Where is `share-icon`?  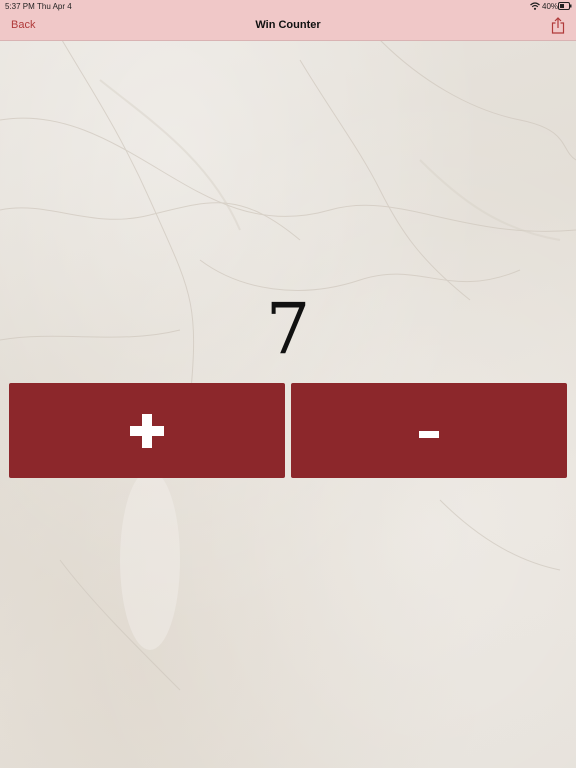 share-icon is located at coordinates (558, 25).